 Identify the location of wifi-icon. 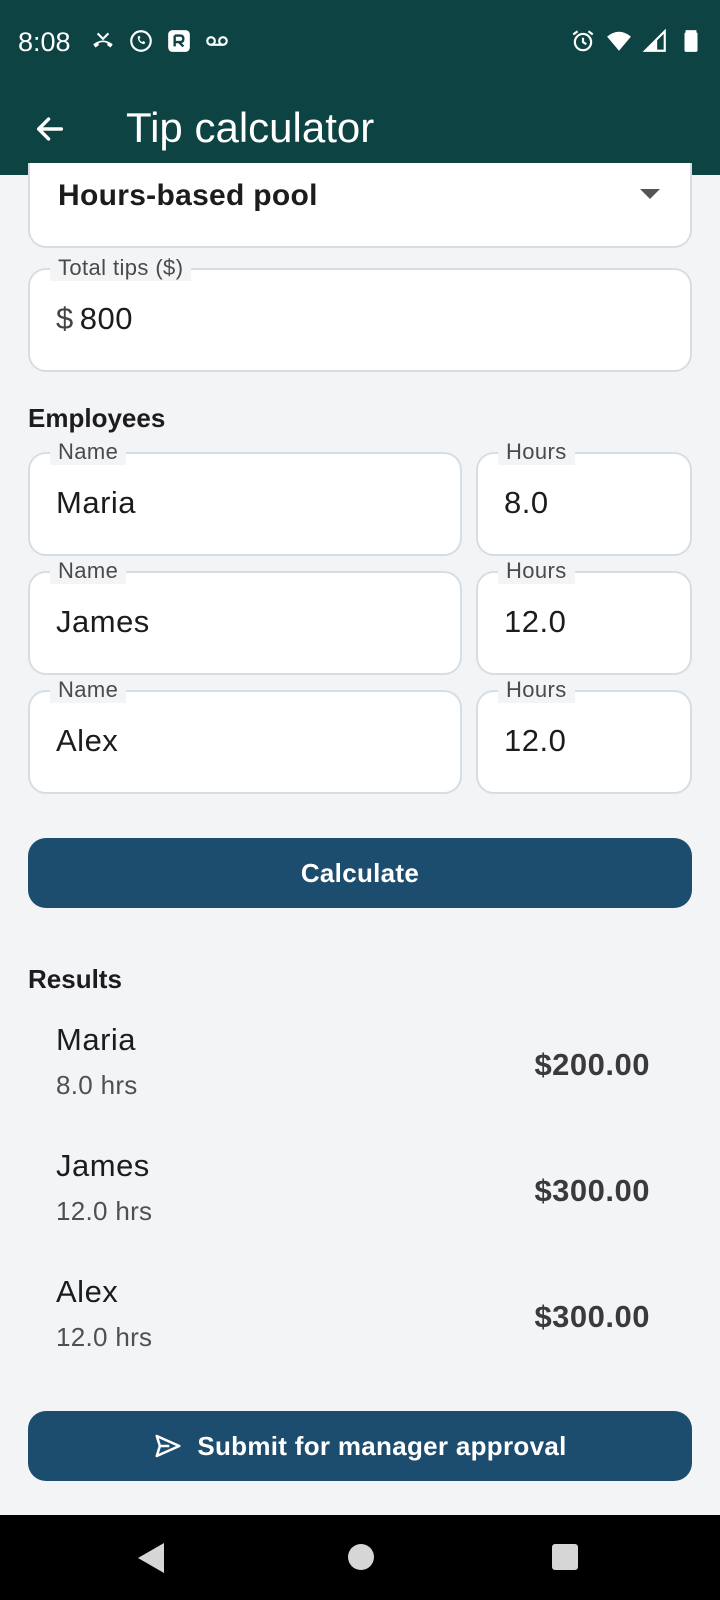
(619, 41).